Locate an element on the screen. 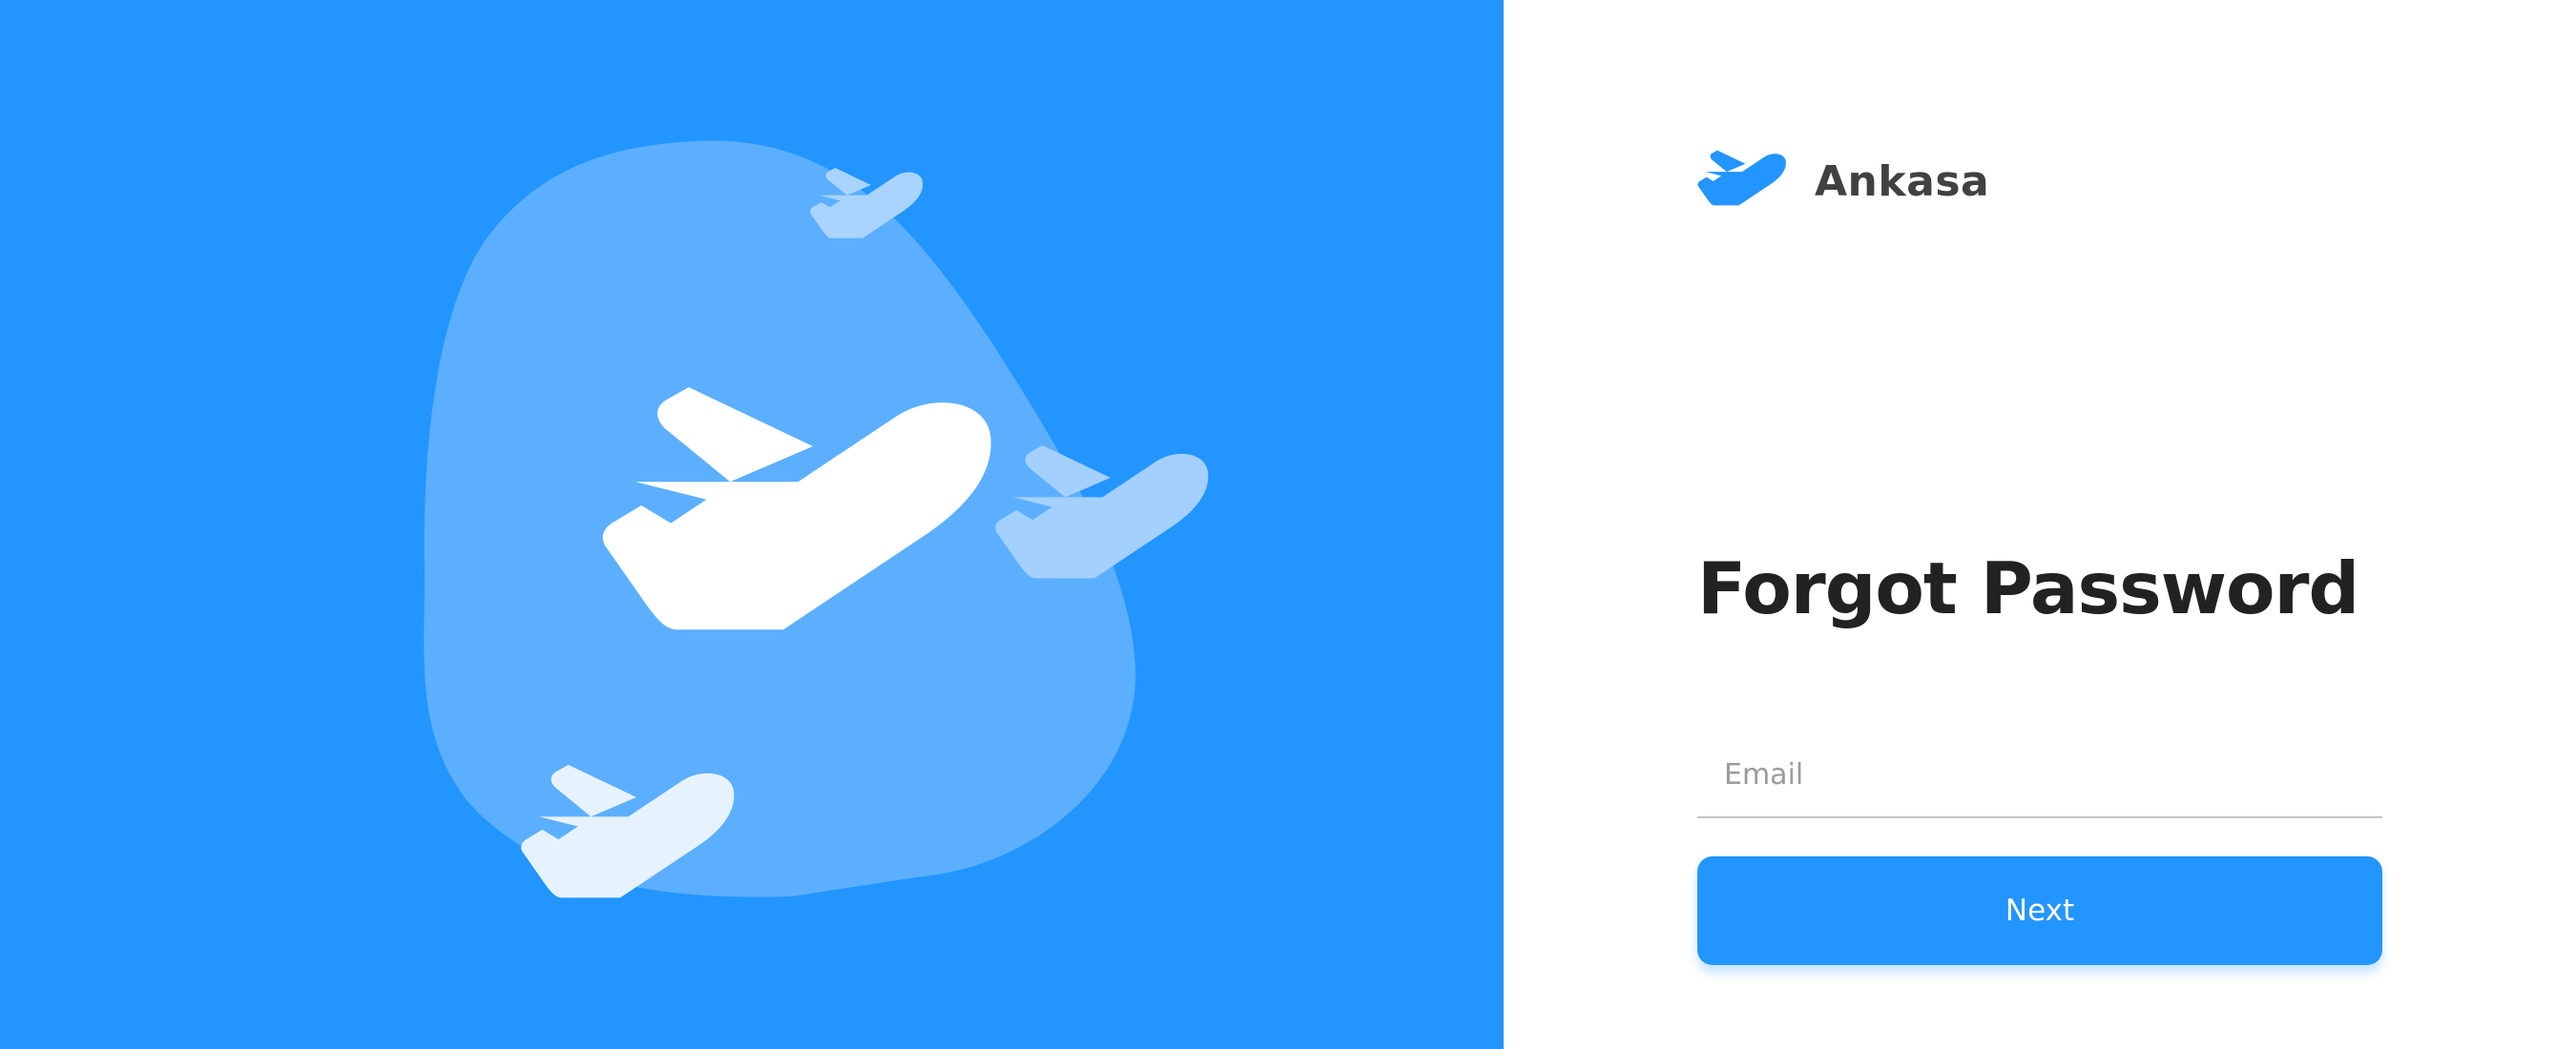 The width and height of the screenshot is (2576, 1049). email-field-wrapper is located at coordinates (2039, 776).